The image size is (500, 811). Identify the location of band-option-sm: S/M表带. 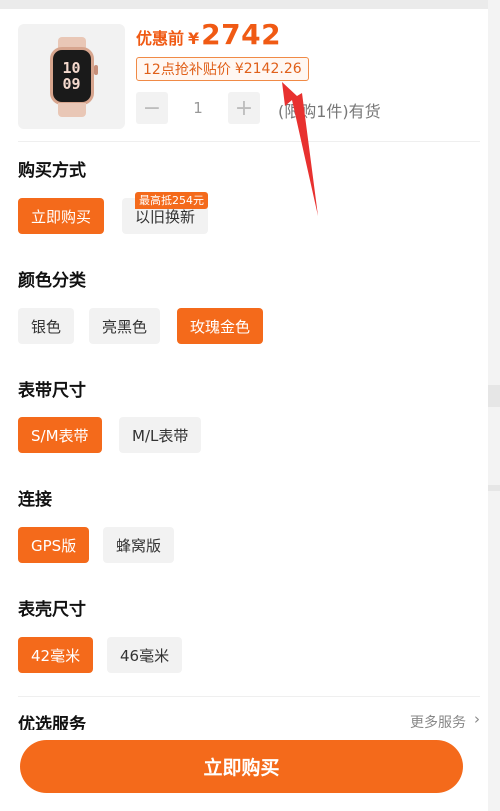
(60, 435).